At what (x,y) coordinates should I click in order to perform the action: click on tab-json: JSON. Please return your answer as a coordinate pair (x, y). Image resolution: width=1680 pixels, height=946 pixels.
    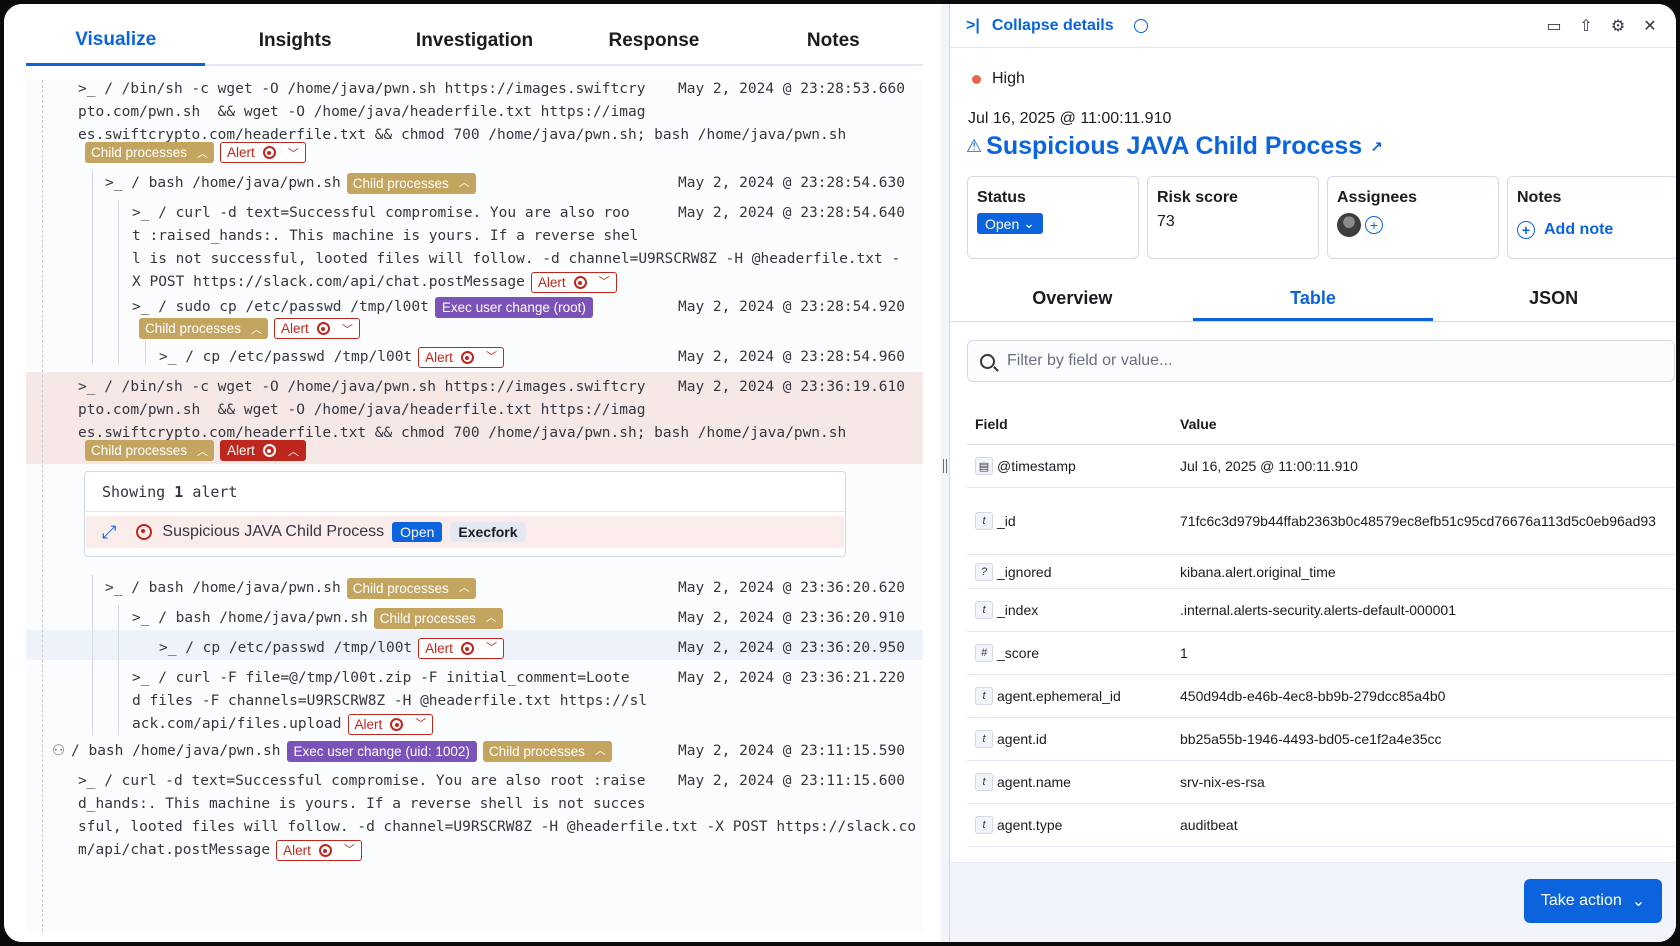
    Looking at the image, I should click on (1553, 302).